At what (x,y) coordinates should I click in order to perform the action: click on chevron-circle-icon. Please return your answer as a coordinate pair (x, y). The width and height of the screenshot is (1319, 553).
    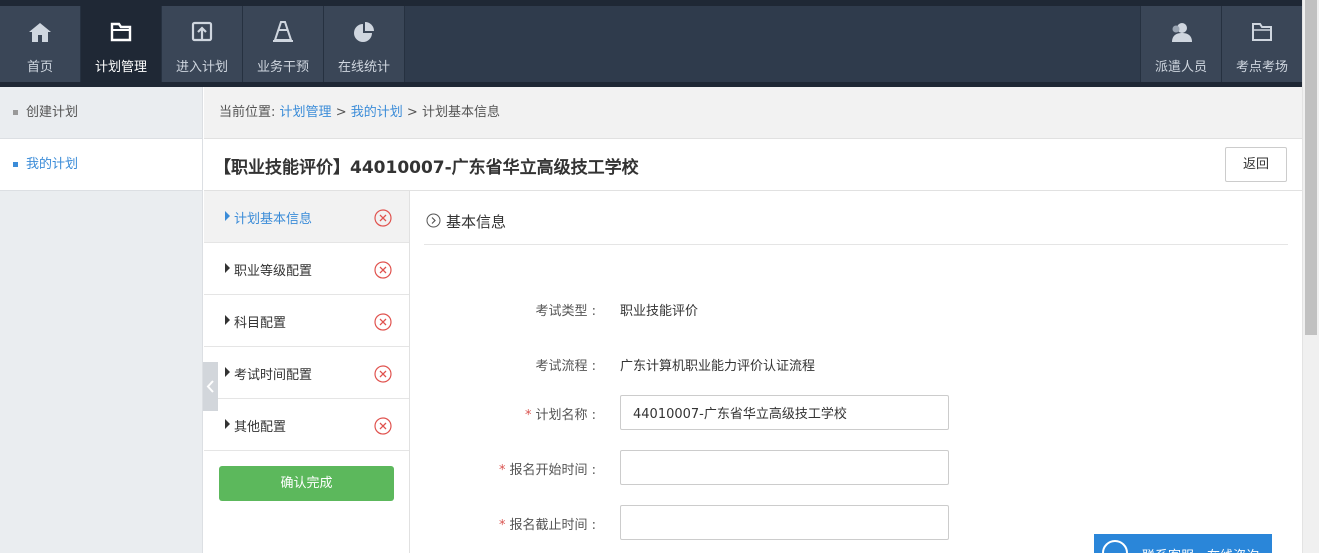
    Looking at the image, I should click on (433, 220).